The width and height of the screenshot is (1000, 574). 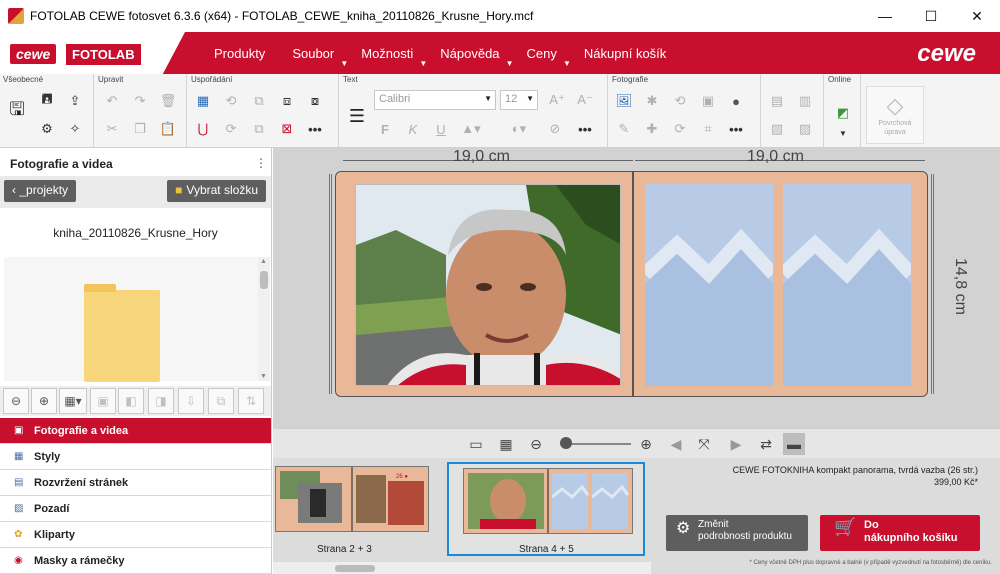 What do you see at coordinates (977, 16) in the screenshot?
I see `close-button: ✕` at bounding box center [977, 16].